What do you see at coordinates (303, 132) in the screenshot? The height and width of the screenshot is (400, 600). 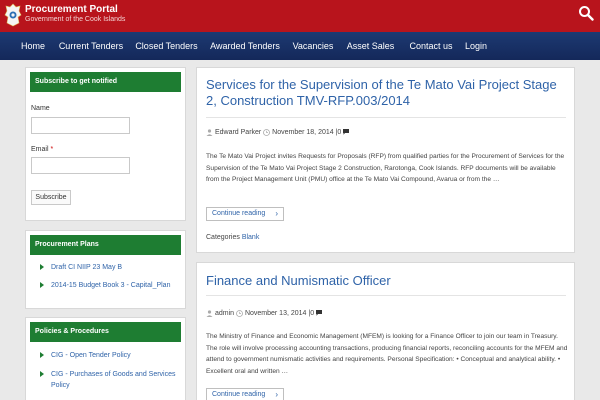 I see `post-date: November 18, 2014` at bounding box center [303, 132].